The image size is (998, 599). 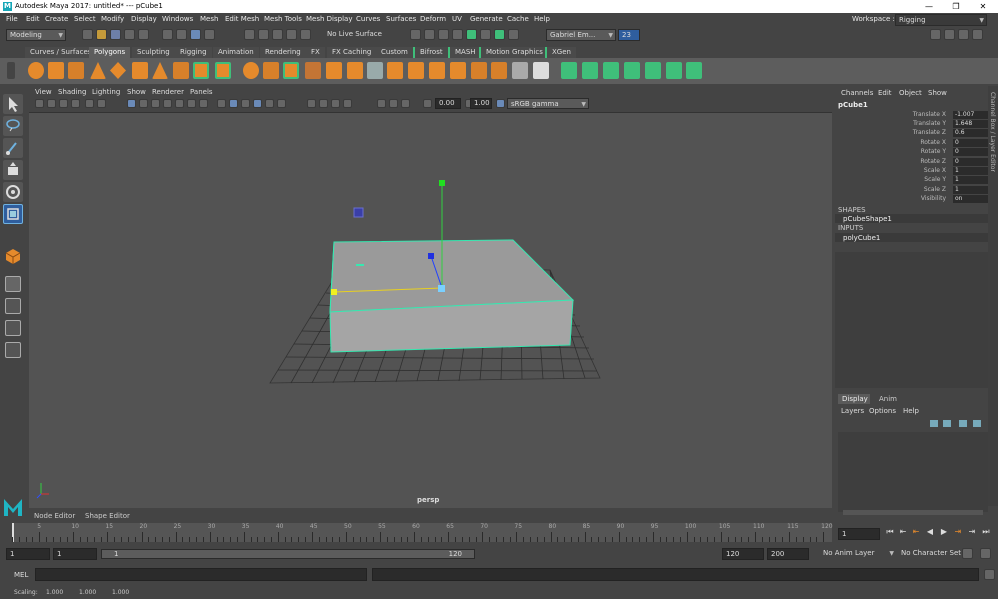 What do you see at coordinates (499, 34) in the screenshot?
I see `modeling-toolkit-icon` at bounding box center [499, 34].